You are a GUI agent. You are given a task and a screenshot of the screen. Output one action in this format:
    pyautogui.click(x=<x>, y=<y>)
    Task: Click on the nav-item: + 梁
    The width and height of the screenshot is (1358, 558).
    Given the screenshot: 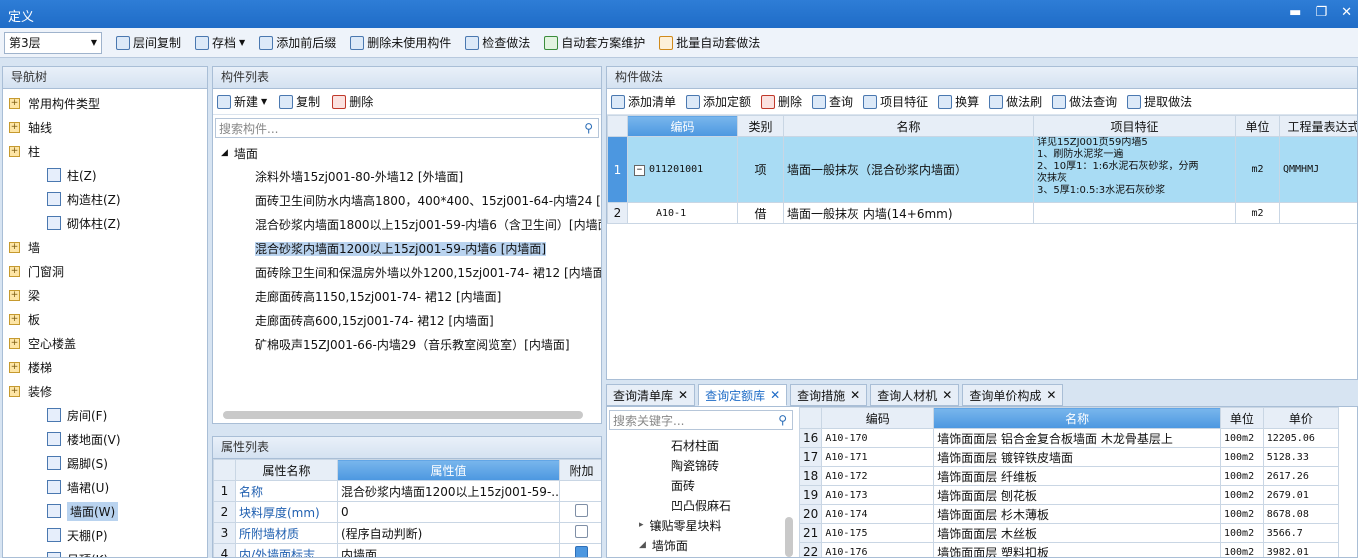 What is the action you would take?
    pyautogui.click(x=105, y=295)
    